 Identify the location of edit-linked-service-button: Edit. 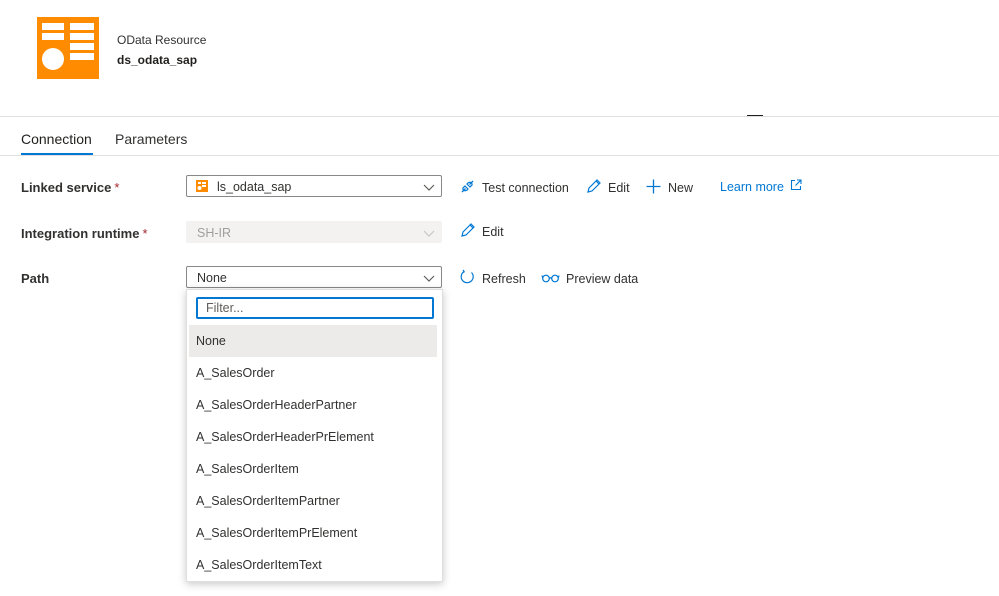
(607, 188).